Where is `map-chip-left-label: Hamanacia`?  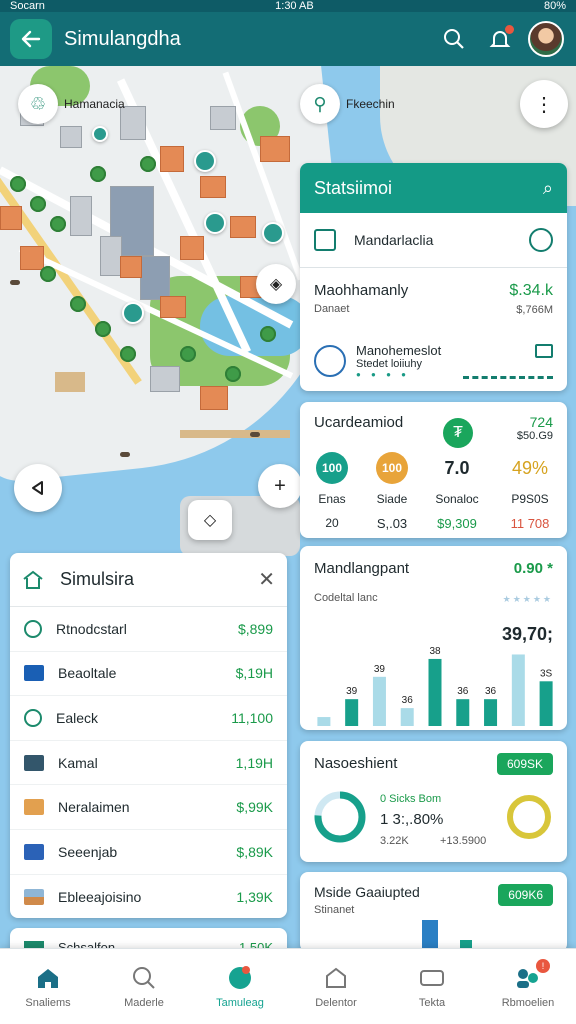
map-chip-left-label: Hamanacia is located at coordinates (94, 104).